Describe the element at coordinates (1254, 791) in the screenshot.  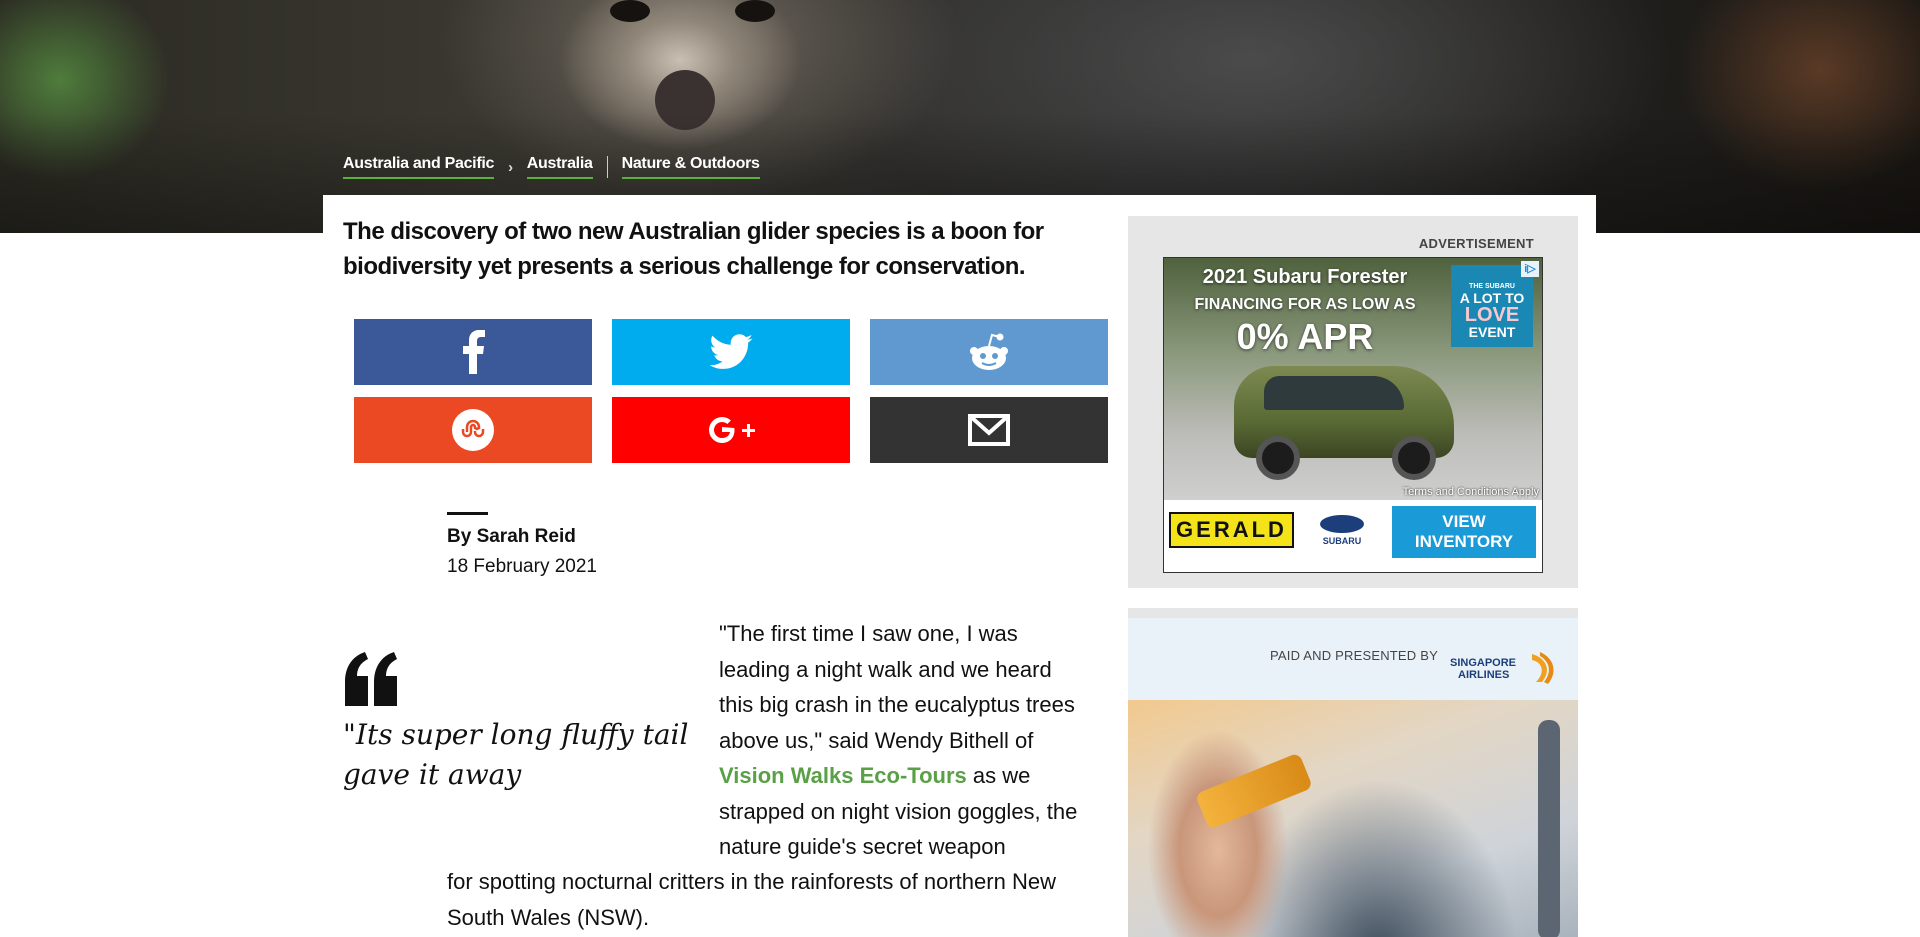
I see `phone-image` at that location.